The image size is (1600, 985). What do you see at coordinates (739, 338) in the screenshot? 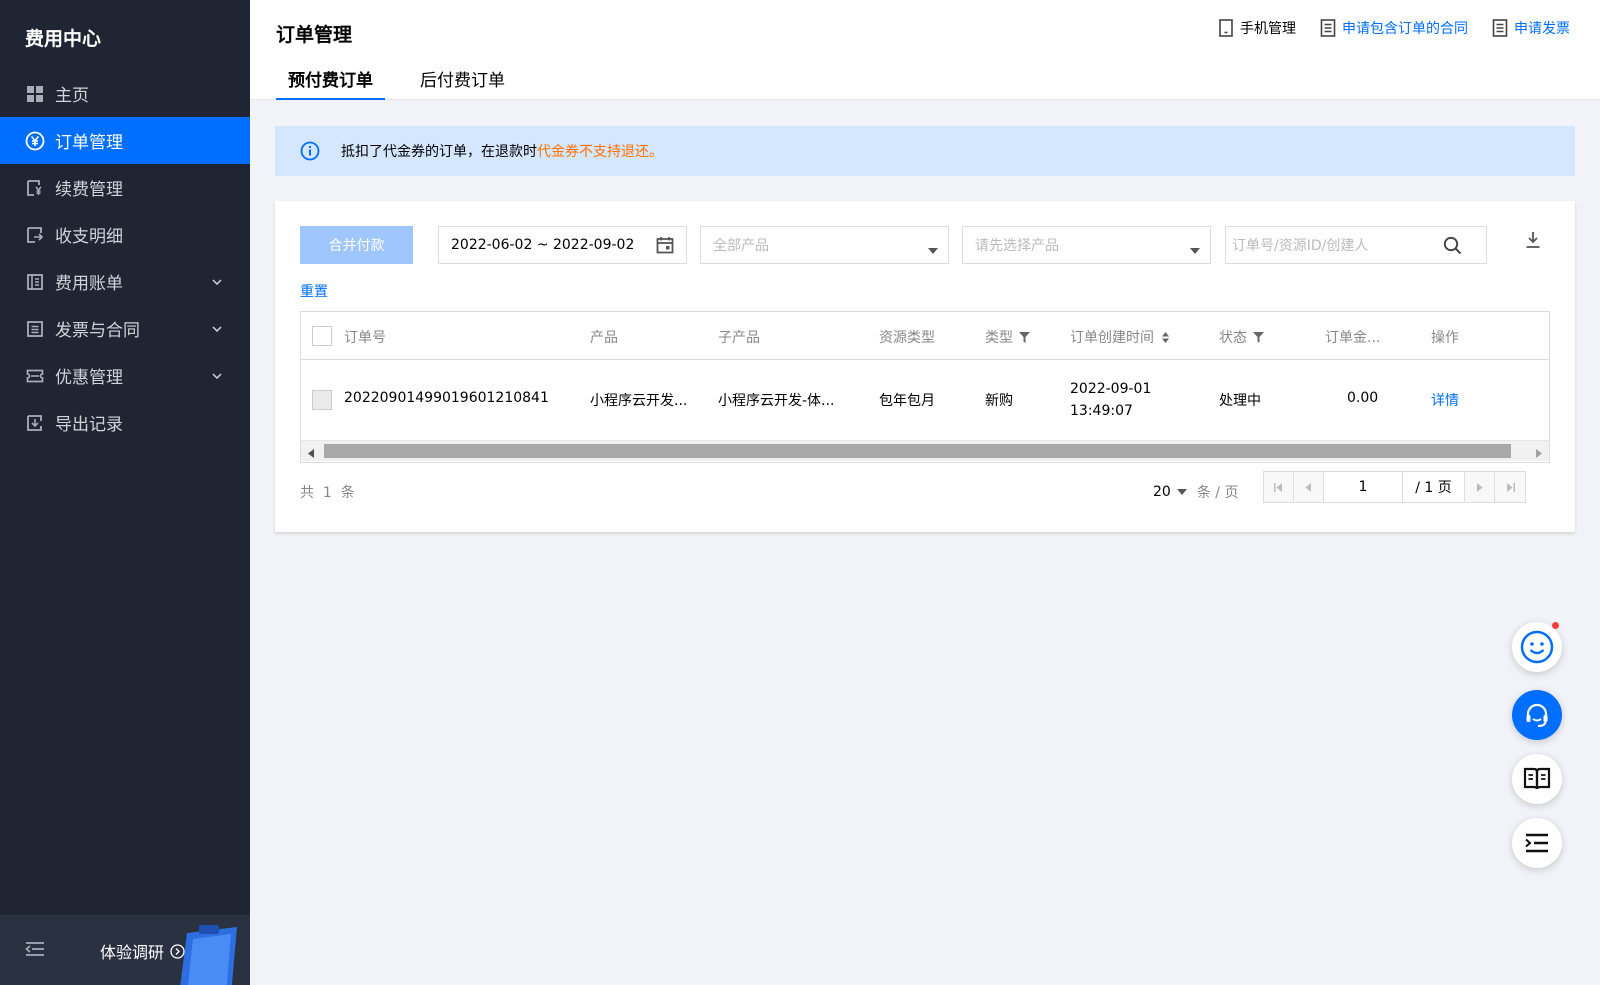
I see `column-subproduct: 子产品` at bounding box center [739, 338].